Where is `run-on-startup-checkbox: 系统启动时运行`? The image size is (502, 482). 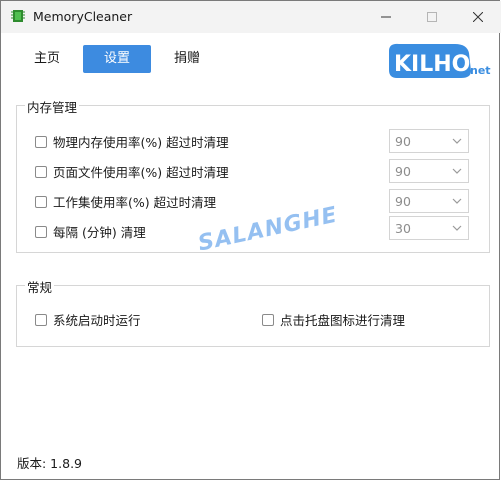
run-on-startup-checkbox: 系统启动时运行 is located at coordinates (88, 319).